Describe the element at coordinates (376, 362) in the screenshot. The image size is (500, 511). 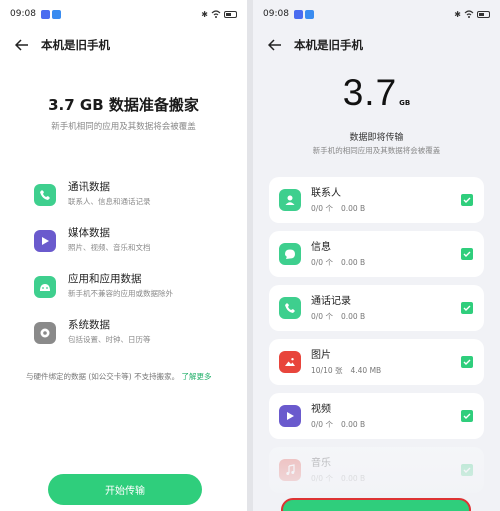
I see `list-item-pictures: 图片 10/10 张 4.40 MB` at that location.